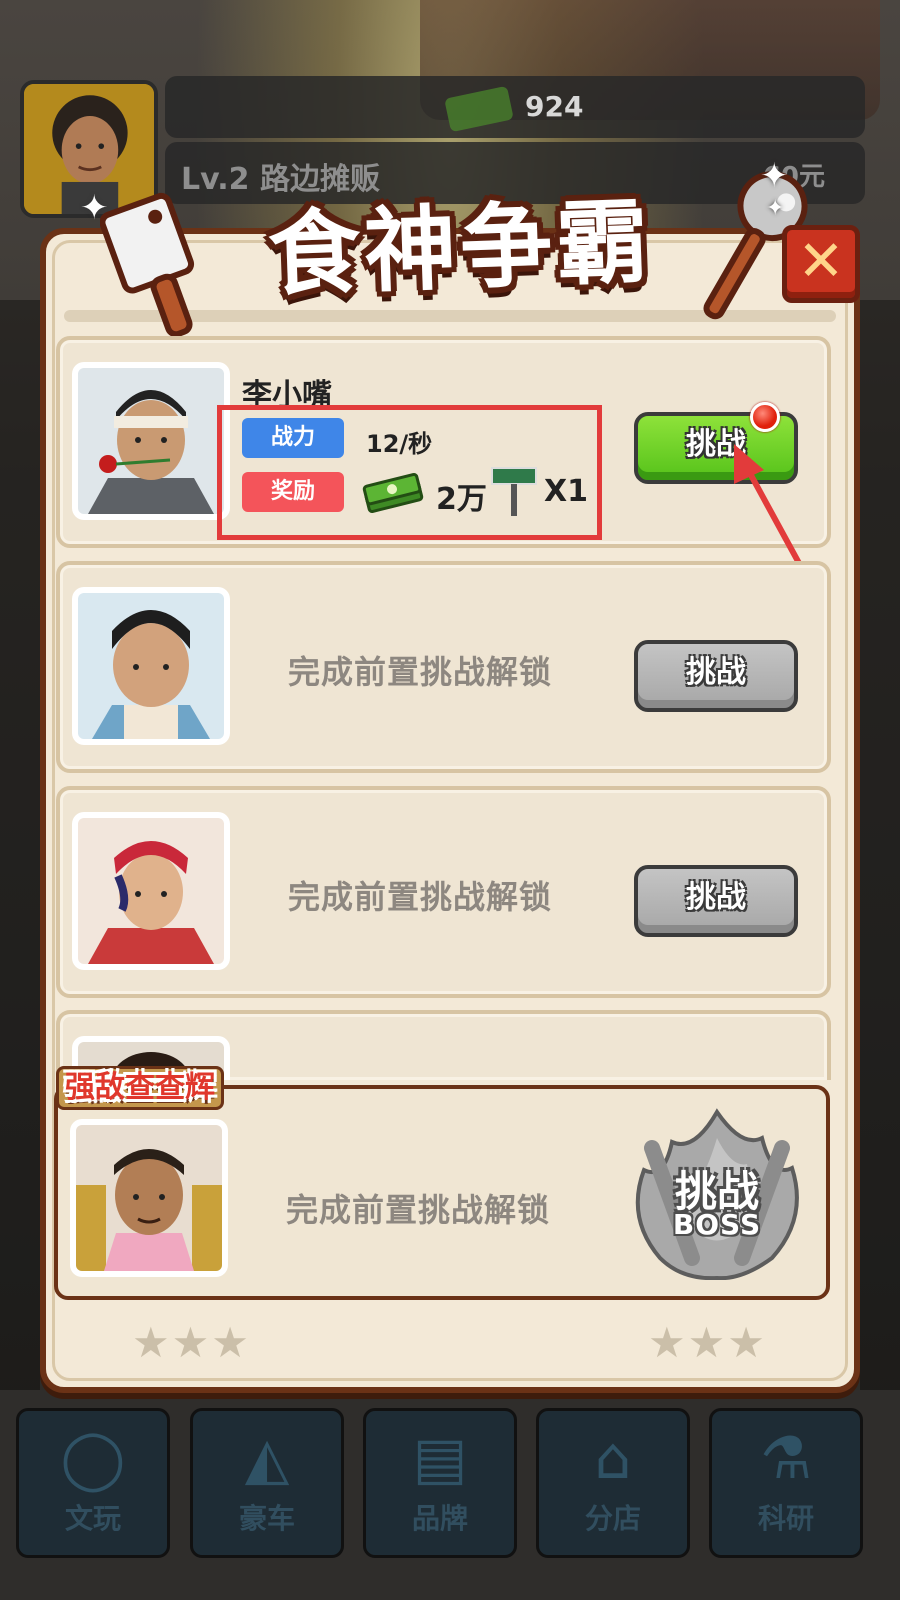 The image size is (900, 1600). Describe the element at coordinates (717, 1194) in the screenshot. I see `challenge-boss-button: 挑战 BOSS` at that location.